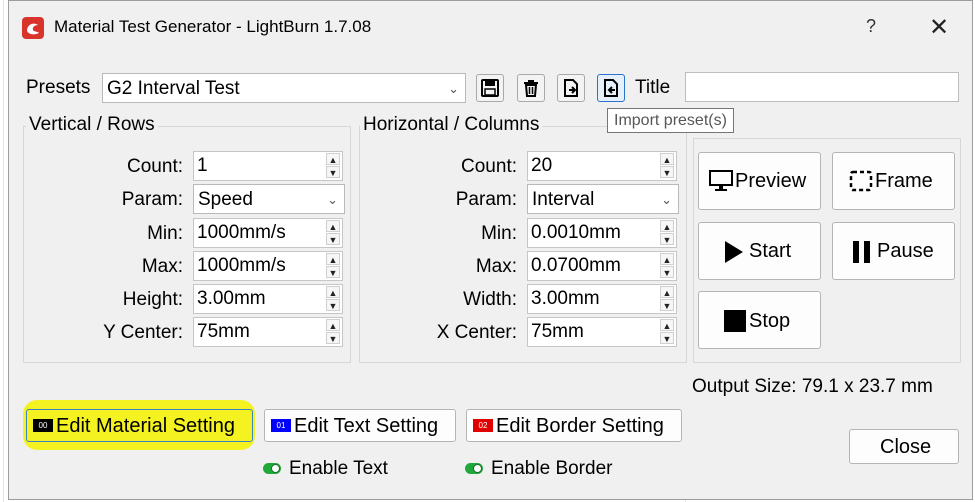 This screenshot has width=975, height=502. What do you see at coordinates (43, 425) in the screenshot?
I see `layer-chip-00: 00` at bounding box center [43, 425].